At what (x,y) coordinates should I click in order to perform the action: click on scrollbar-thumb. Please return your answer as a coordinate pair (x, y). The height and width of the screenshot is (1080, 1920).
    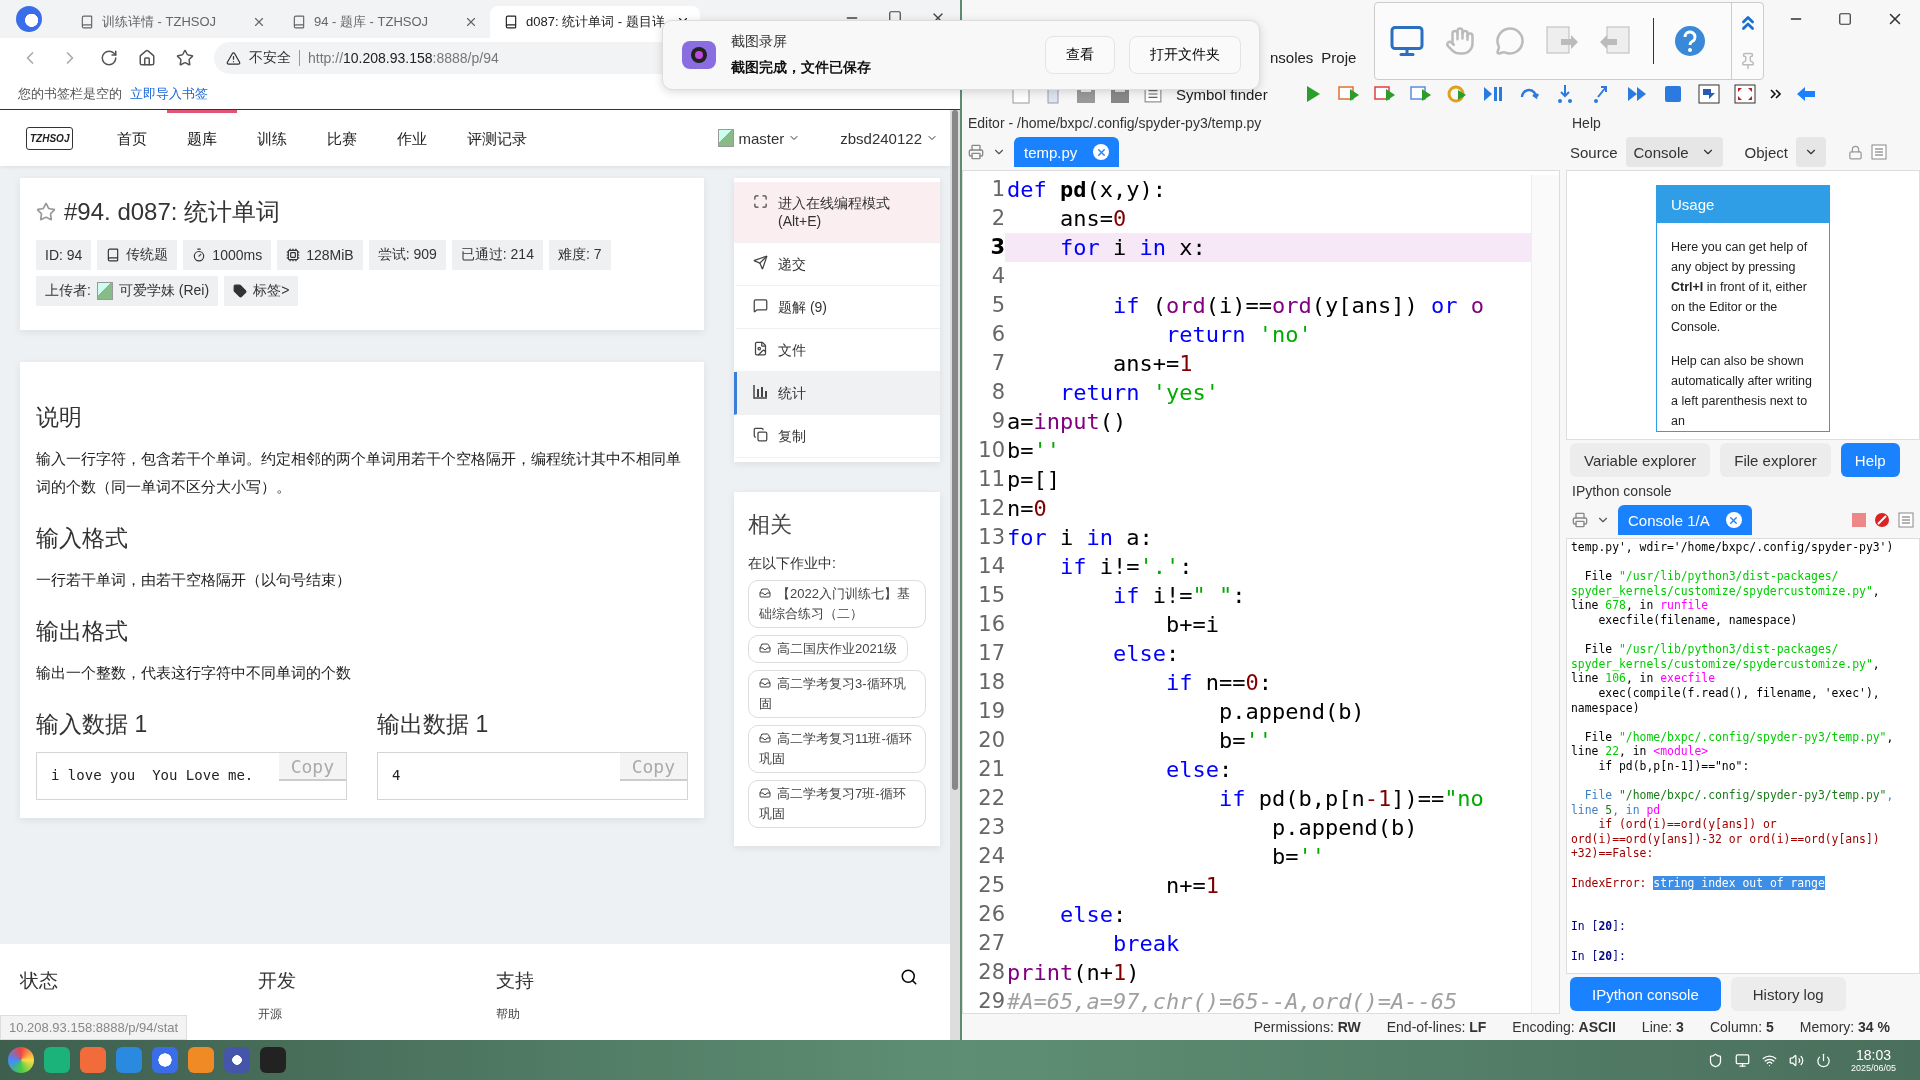
    Looking at the image, I should click on (955, 450).